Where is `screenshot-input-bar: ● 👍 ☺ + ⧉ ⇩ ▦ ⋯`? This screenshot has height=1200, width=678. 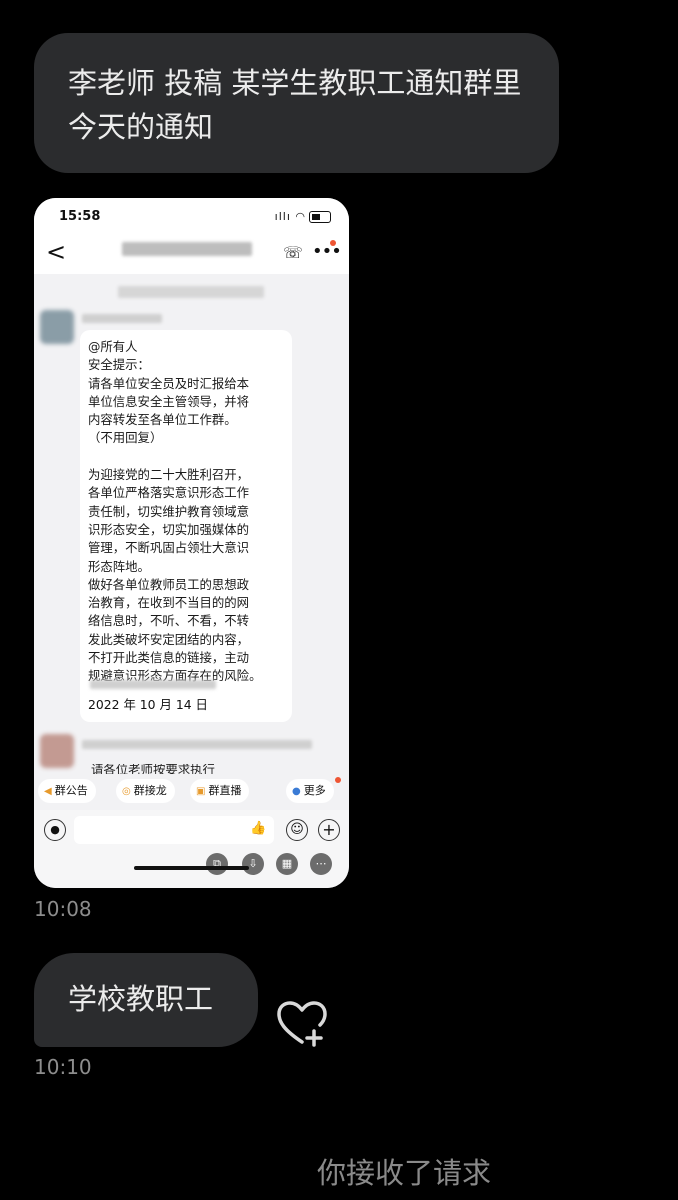 screenshot-input-bar: ● 👍 ☺ + ⧉ ⇩ ▦ ⋯ is located at coordinates (191, 849).